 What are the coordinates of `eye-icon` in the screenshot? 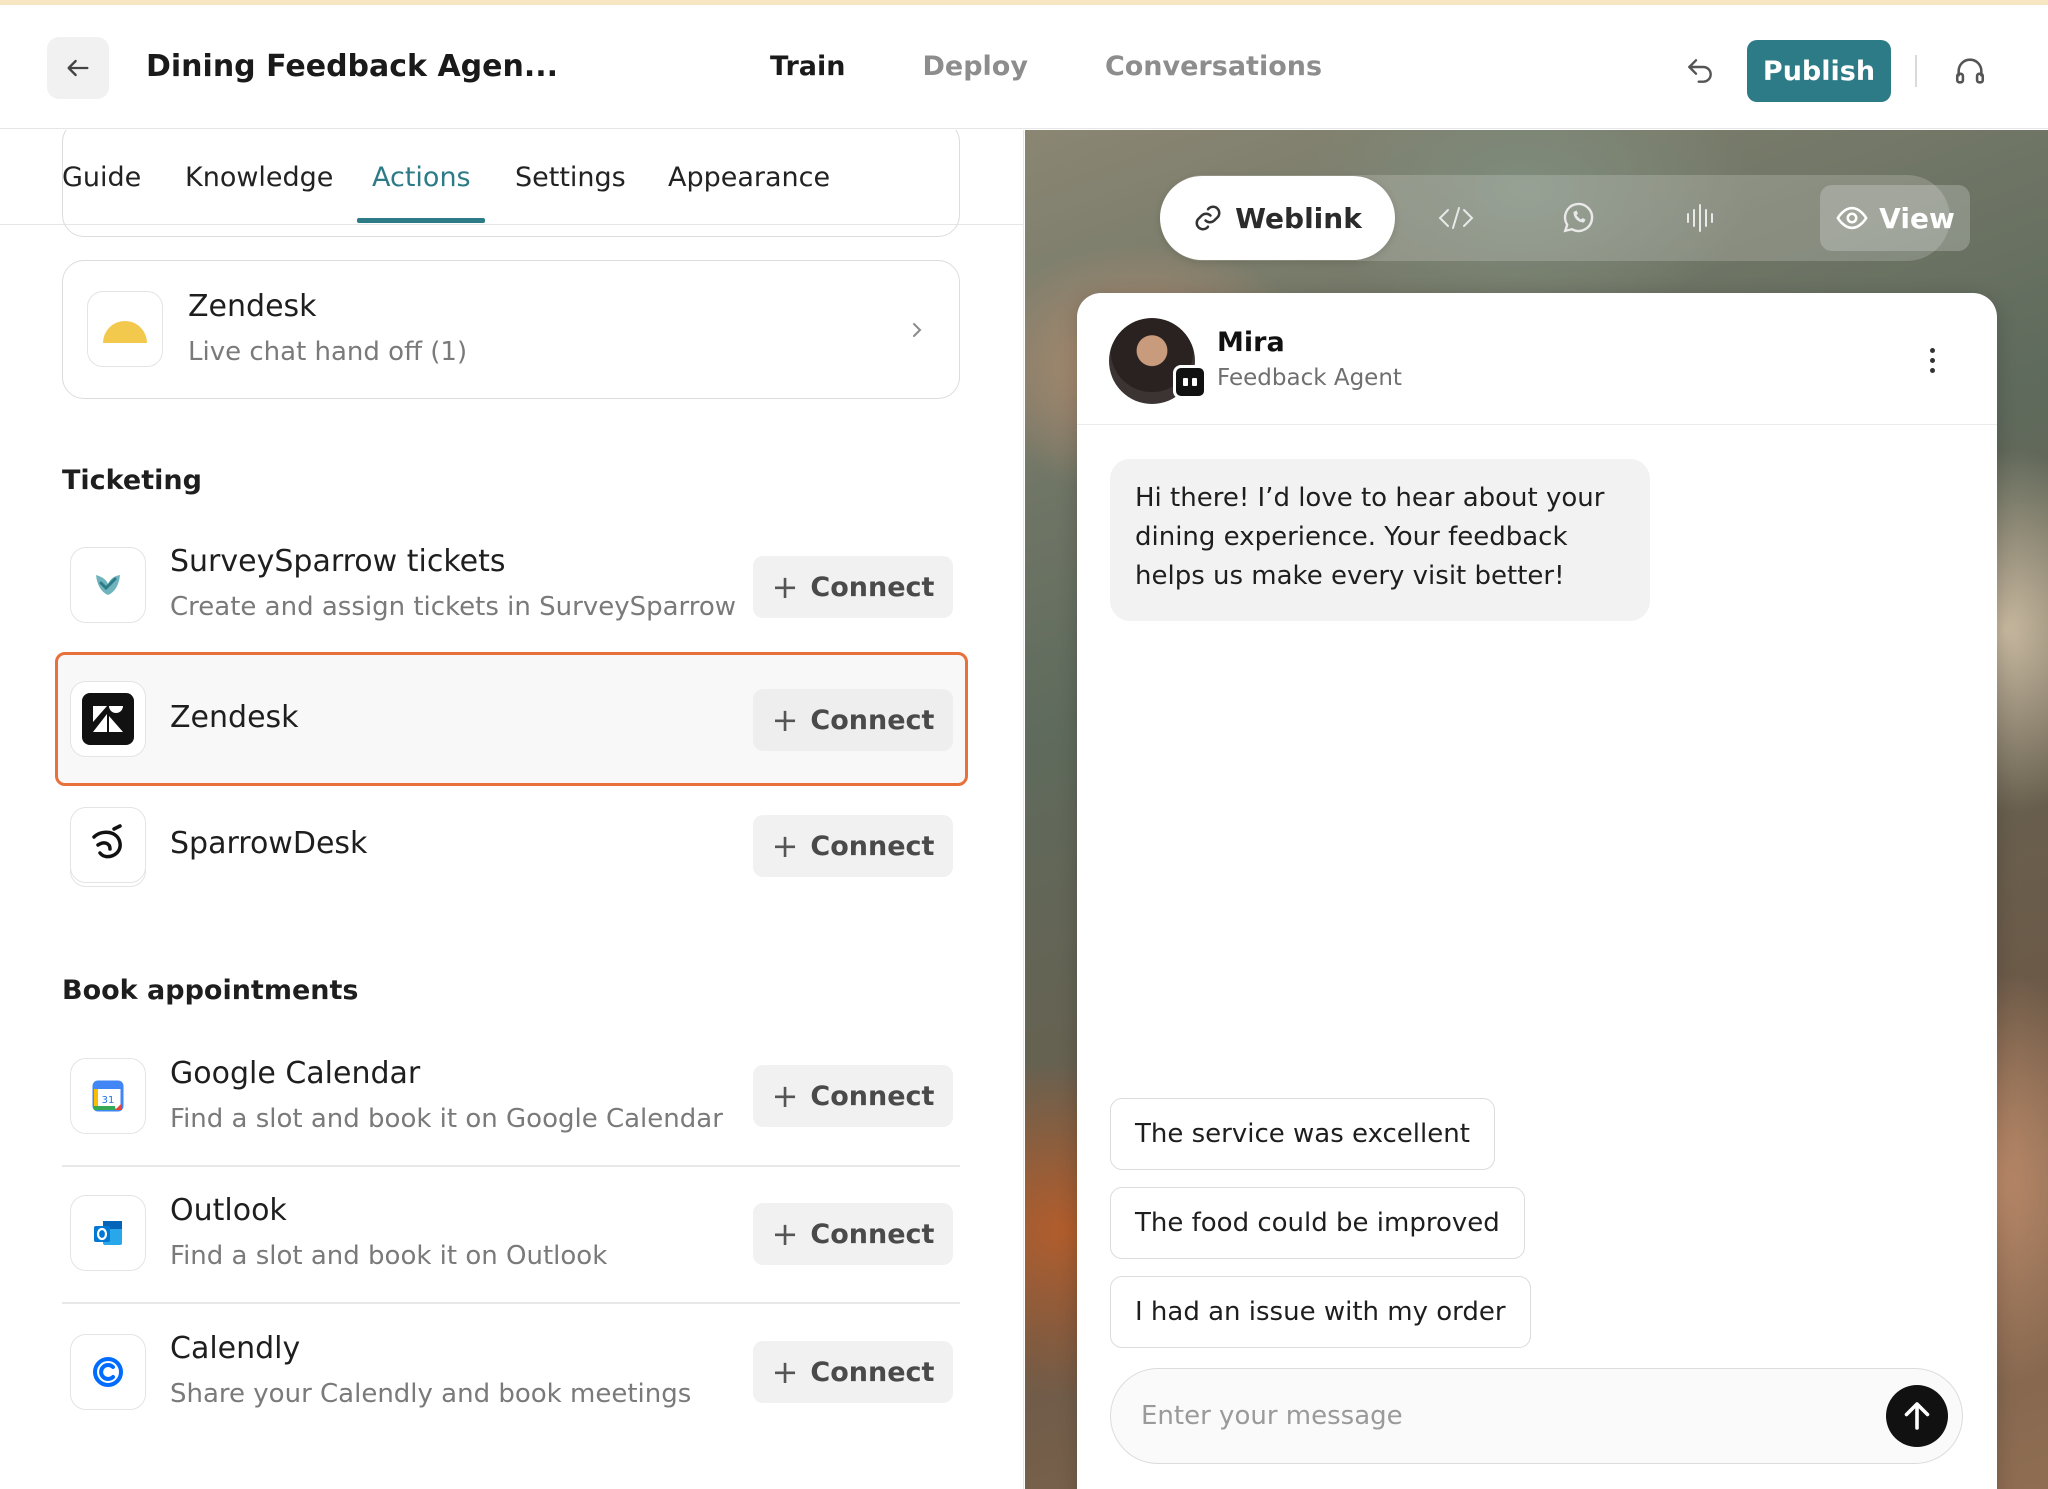 It's located at (1852, 218).